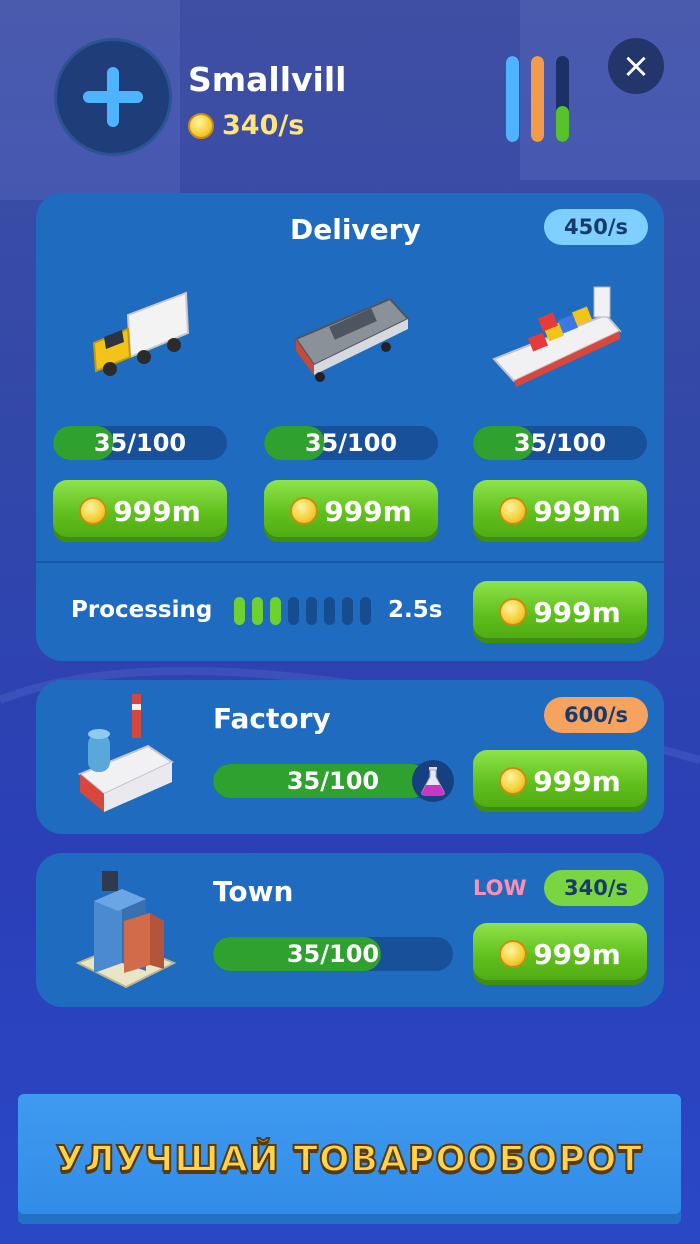 This screenshot has height=1244, width=700. Describe the element at coordinates (302, 611) in the screenshot. I see `processing-segments` at that location.